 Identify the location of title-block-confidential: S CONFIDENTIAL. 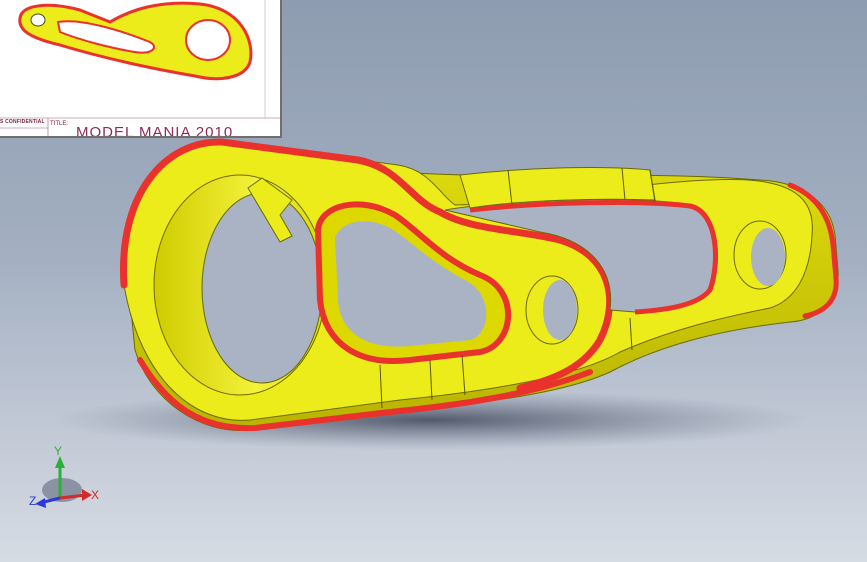
(22, 122).